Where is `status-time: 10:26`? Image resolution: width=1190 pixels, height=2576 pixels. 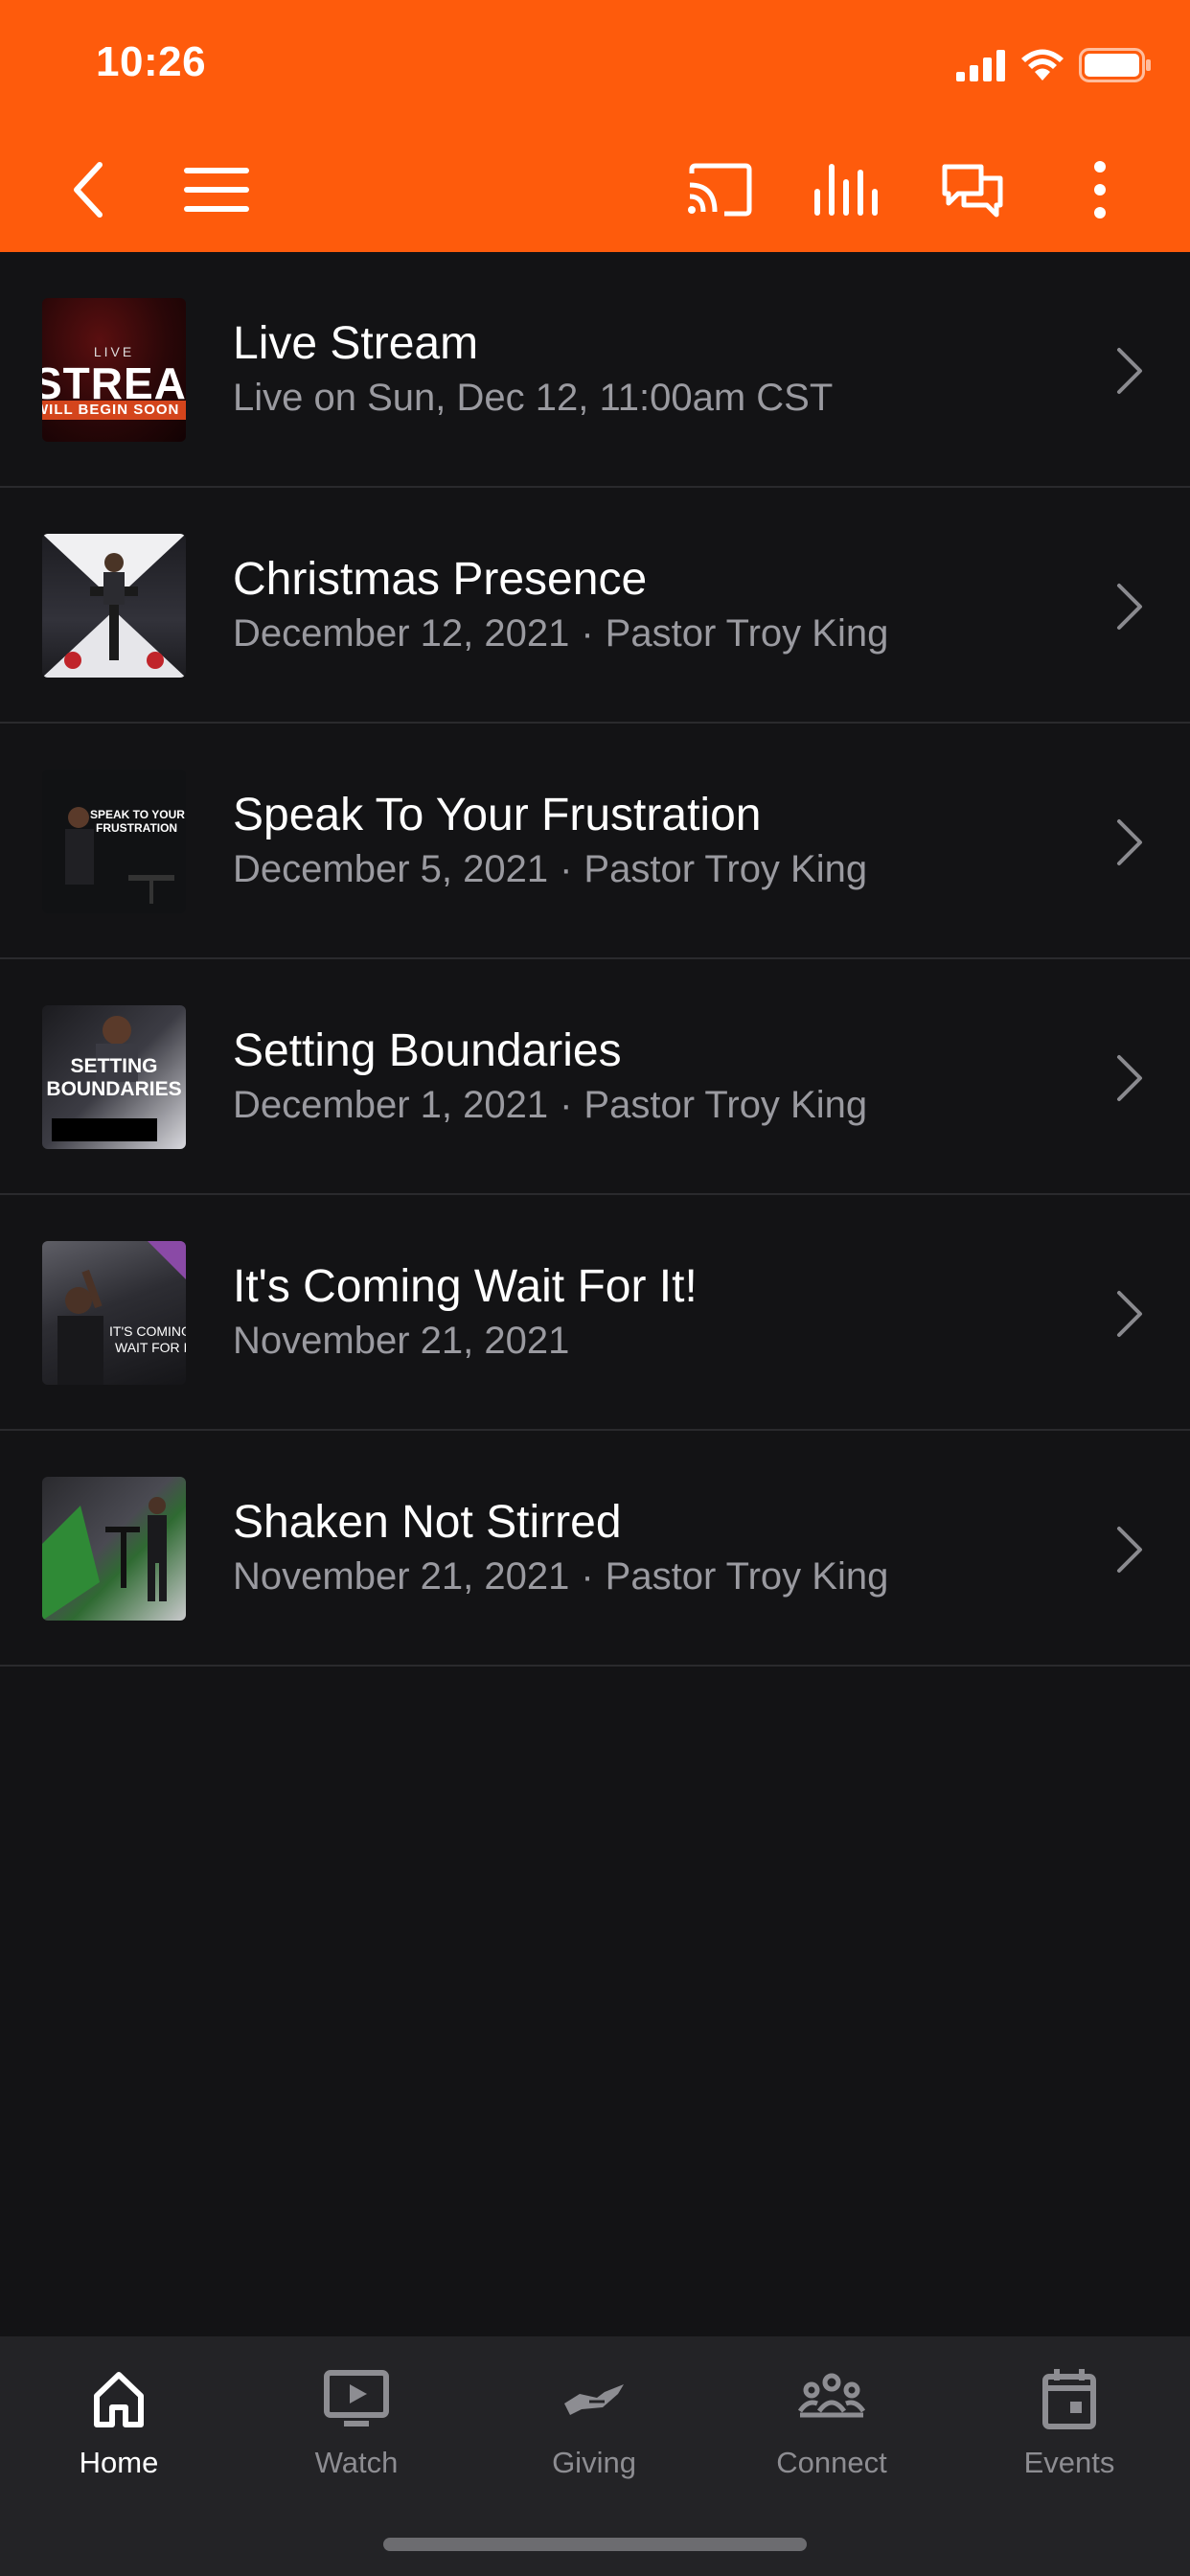
status-time: 10:26 is located at coordinates (151, 62).